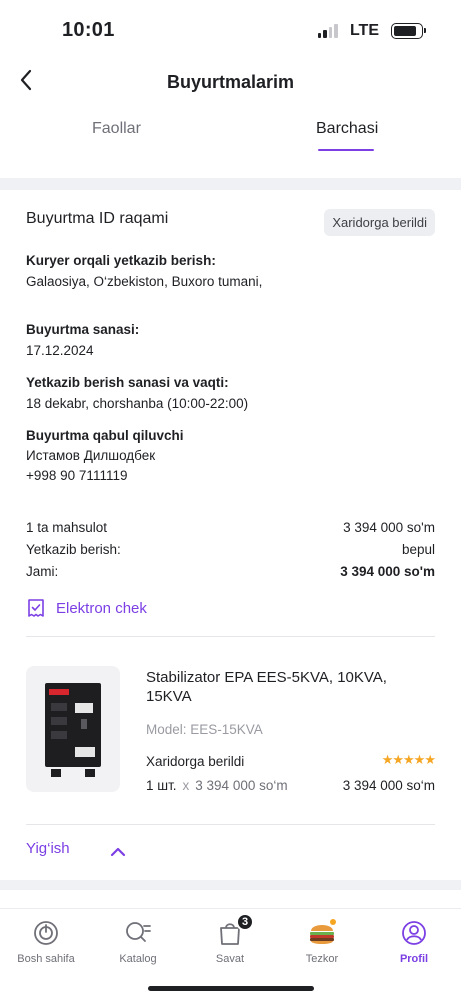 The image size is (461, 999). Describe the element at coordinates (42, 571) in the screenshot. I see `summary-total-label: Jami:` at that location.